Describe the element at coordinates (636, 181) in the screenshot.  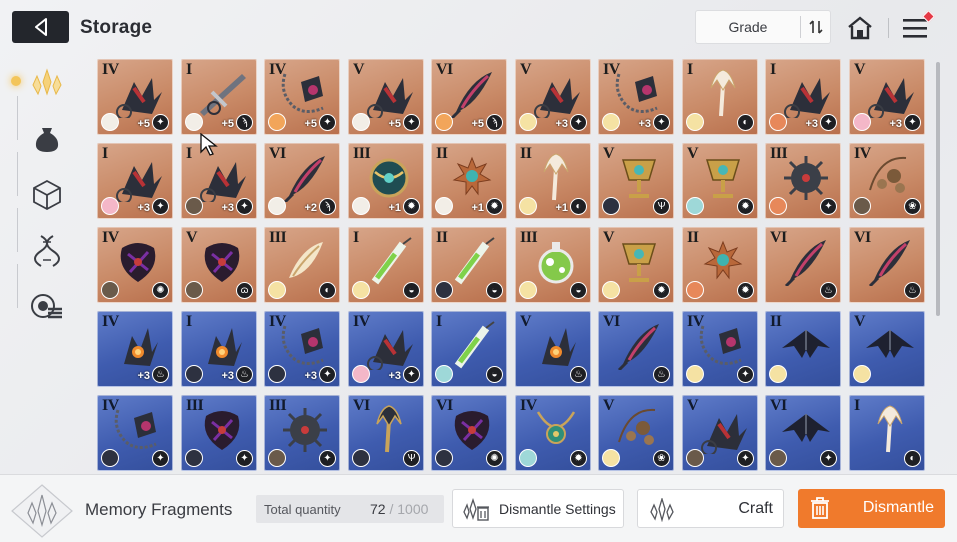
I see `item-card: VѰ` at that location.